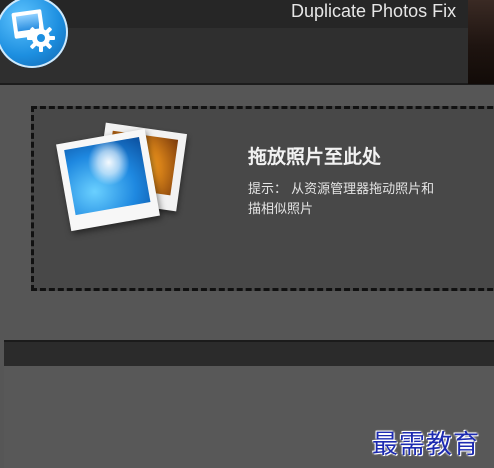  What do you see at coordinates (108, 180) in the screenshot?
I see `sky-photo-icon` at bounding box center [108, 180].